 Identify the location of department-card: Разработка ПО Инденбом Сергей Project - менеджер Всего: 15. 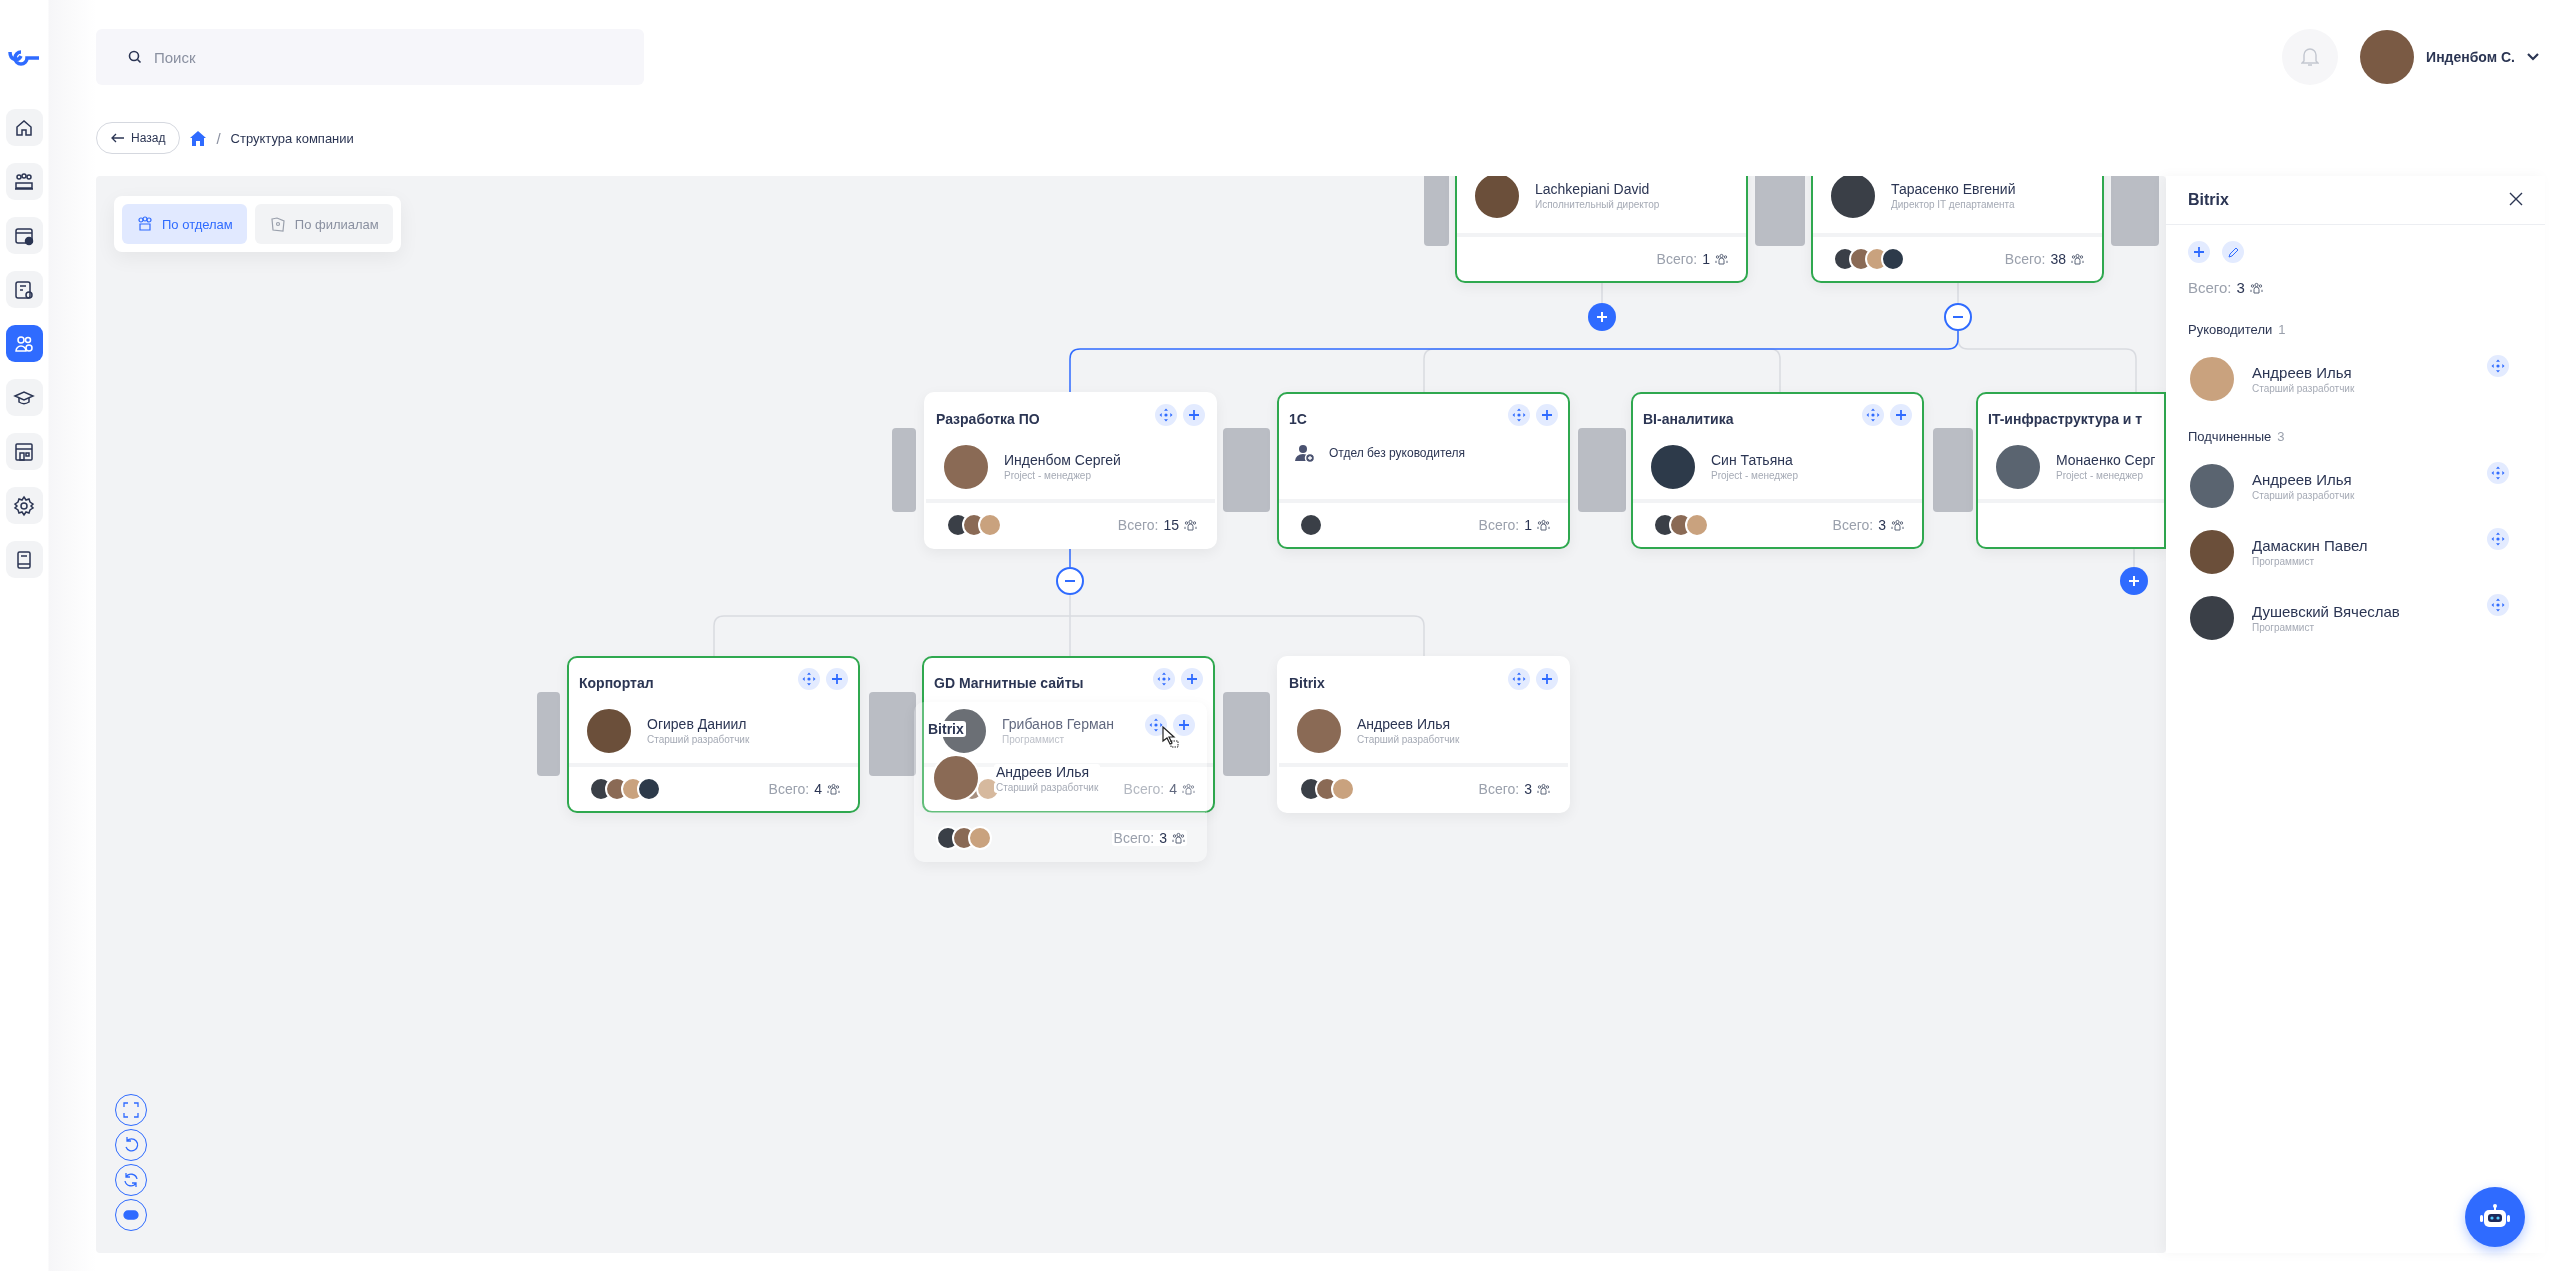
(1070, 470).